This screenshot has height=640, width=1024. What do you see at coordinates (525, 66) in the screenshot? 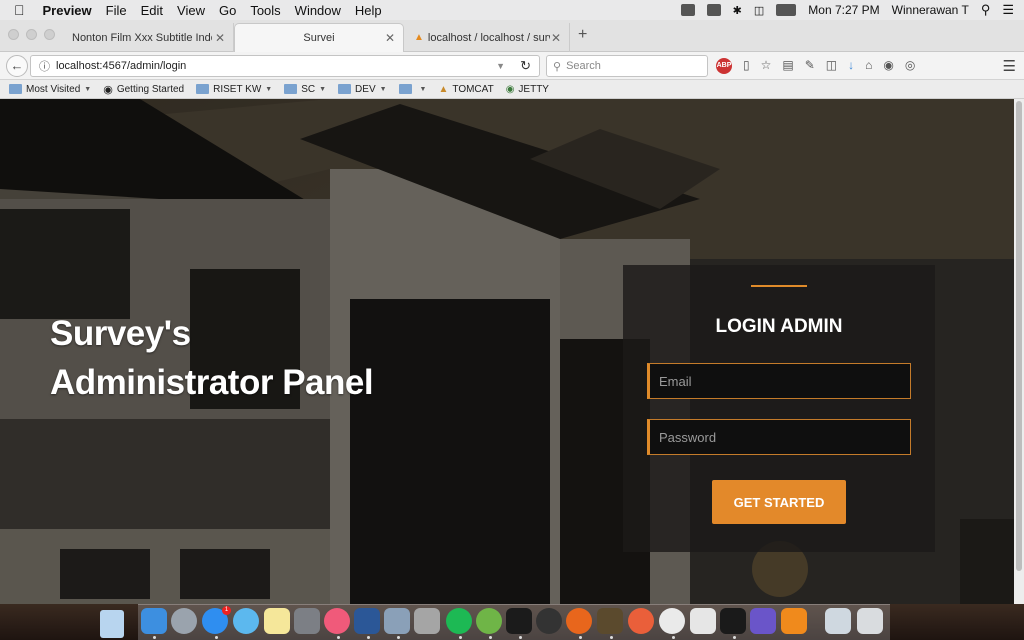
I see `reload-icon: ↻` at bounding box center [525, 66].